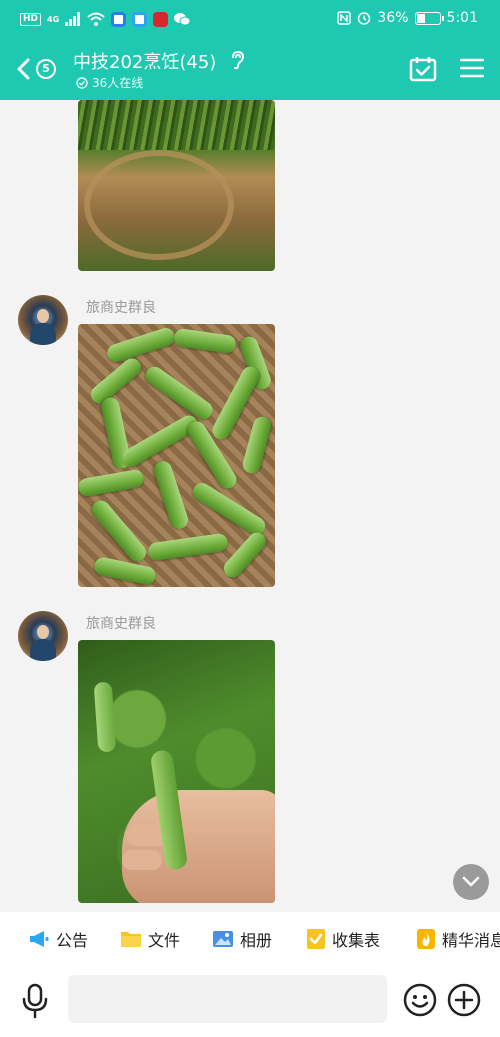 The height and width of the screenshot is (1037, 500). What do you see at coordinates (464, 1000) in the screenshot?
I see `plus-icon` at bounding box center [464, 1000].